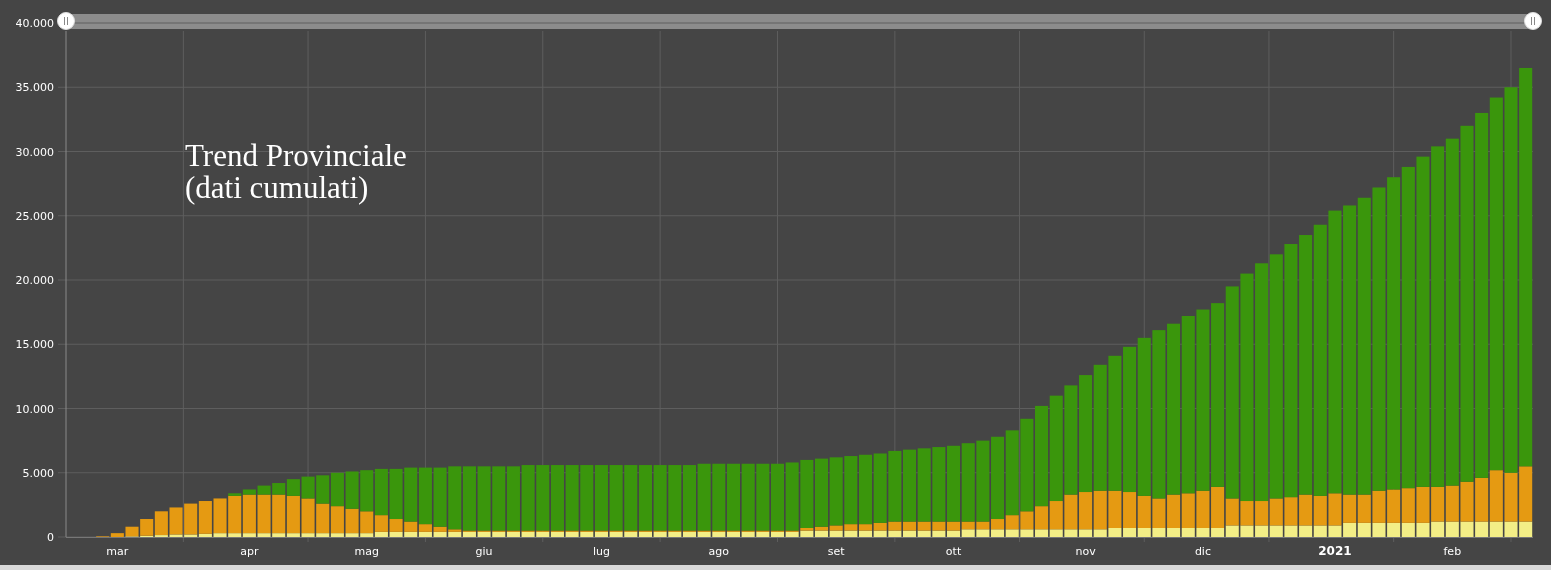 This screenshot has width=1551, height=570. Describe the element at coordinates (1085, 551) in the screenshot. I see `x-axis-label: nov` at that location.